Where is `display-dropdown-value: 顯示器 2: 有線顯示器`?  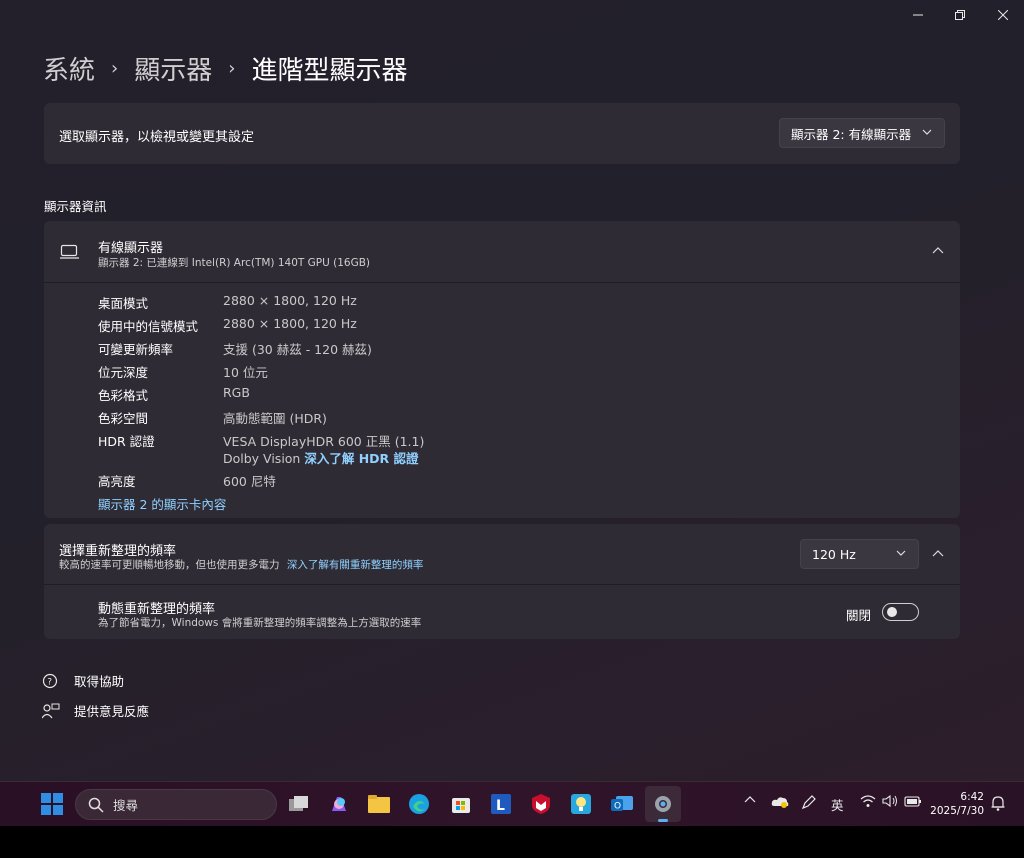
display-dropdown-value: 顯示器 2: 有線顯示器 is located at coordinates (851, 134).